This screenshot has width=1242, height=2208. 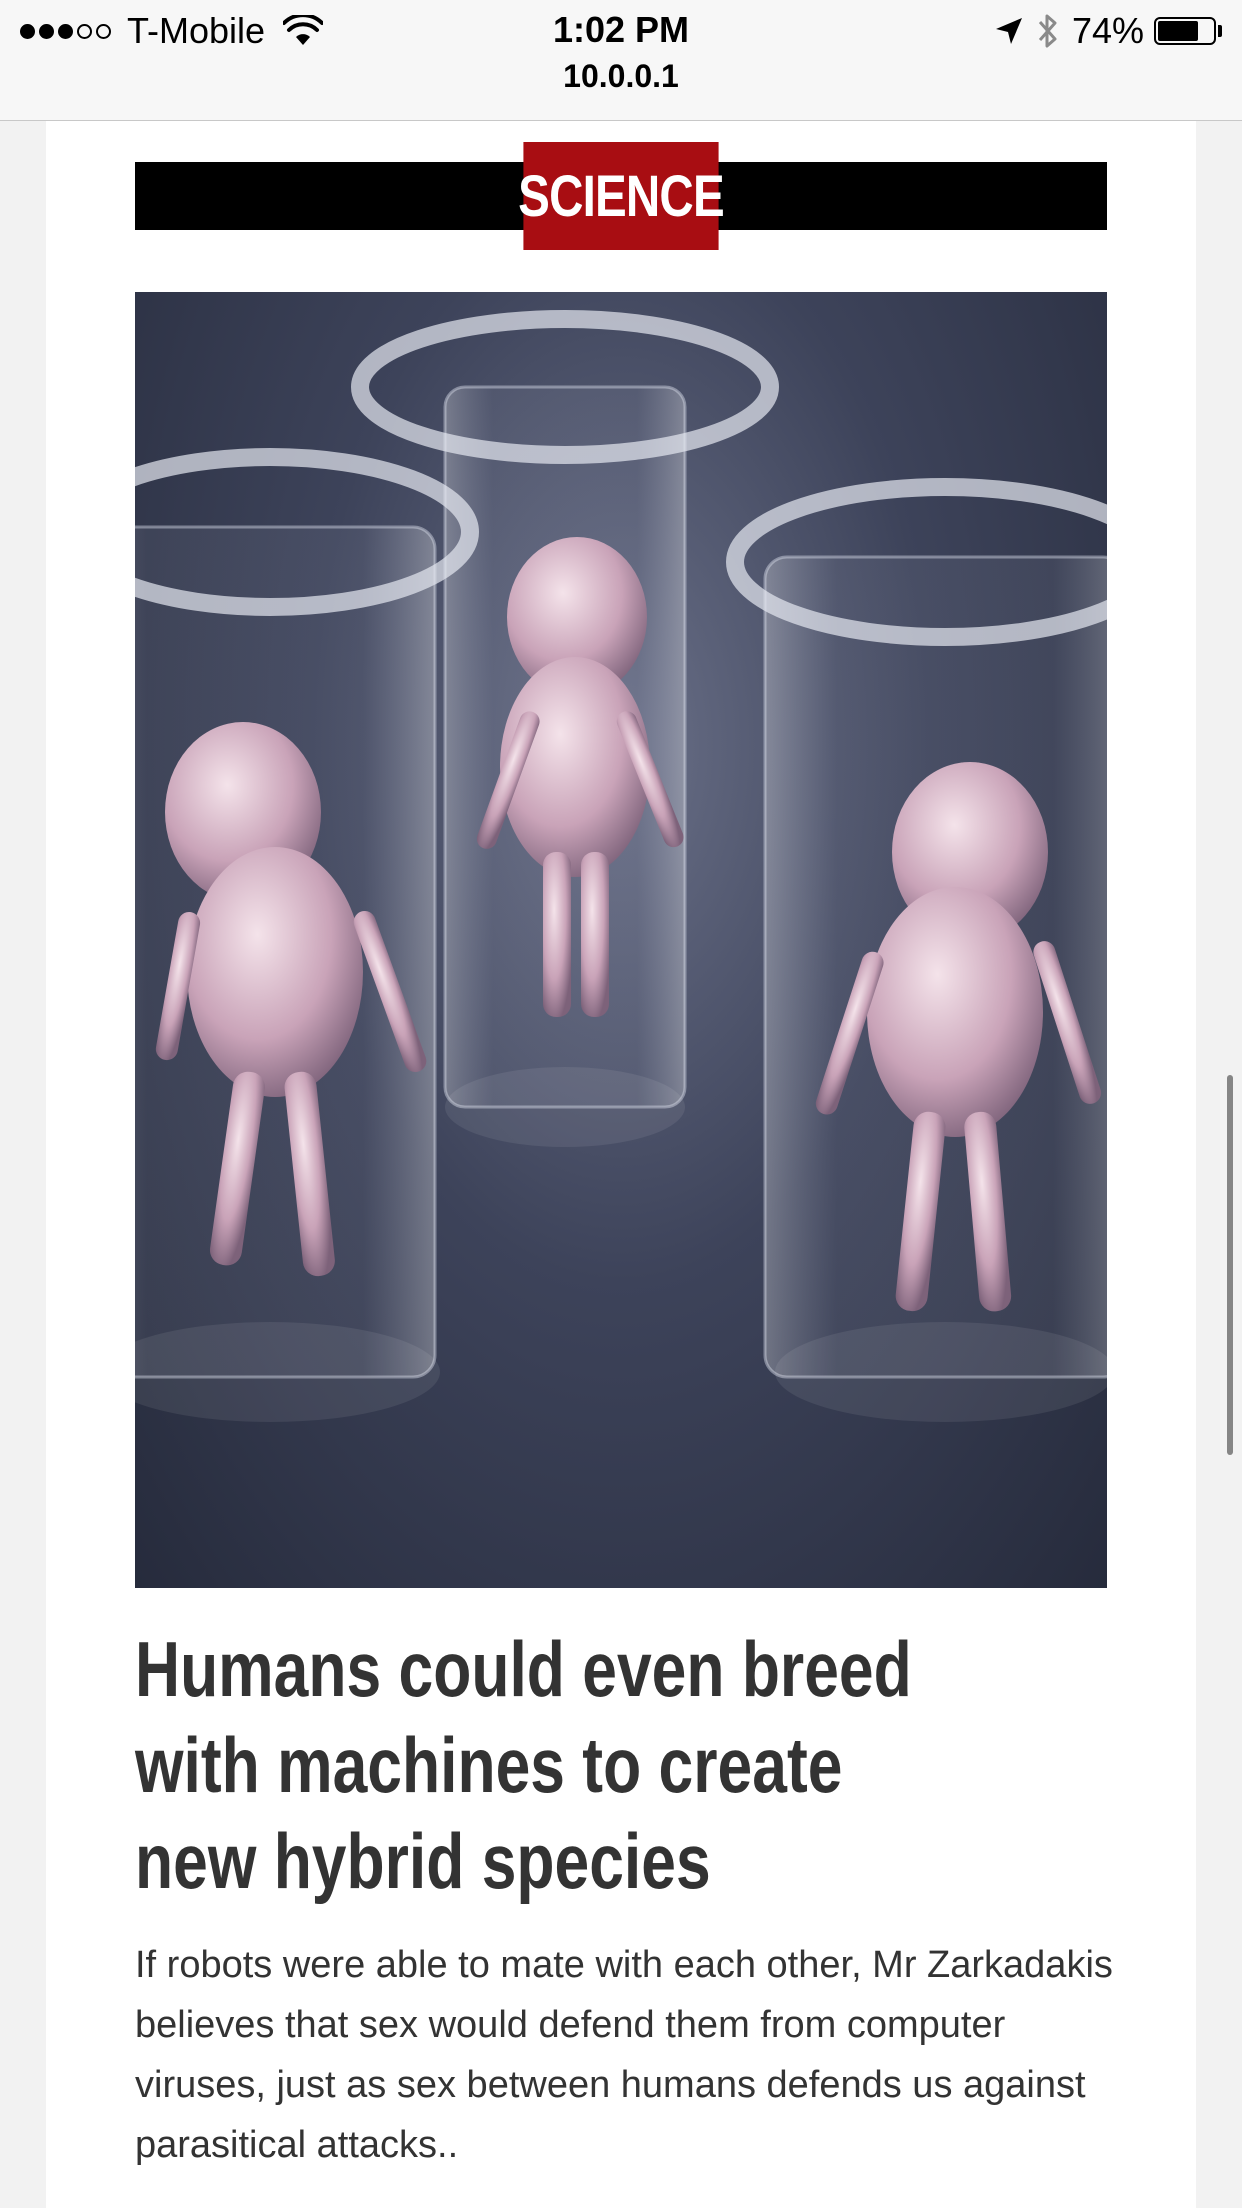 What do you see at coordinates (1048, 31) in the screenshot?
I see `bluetooth-icon` at bounding box center [1048, 31].